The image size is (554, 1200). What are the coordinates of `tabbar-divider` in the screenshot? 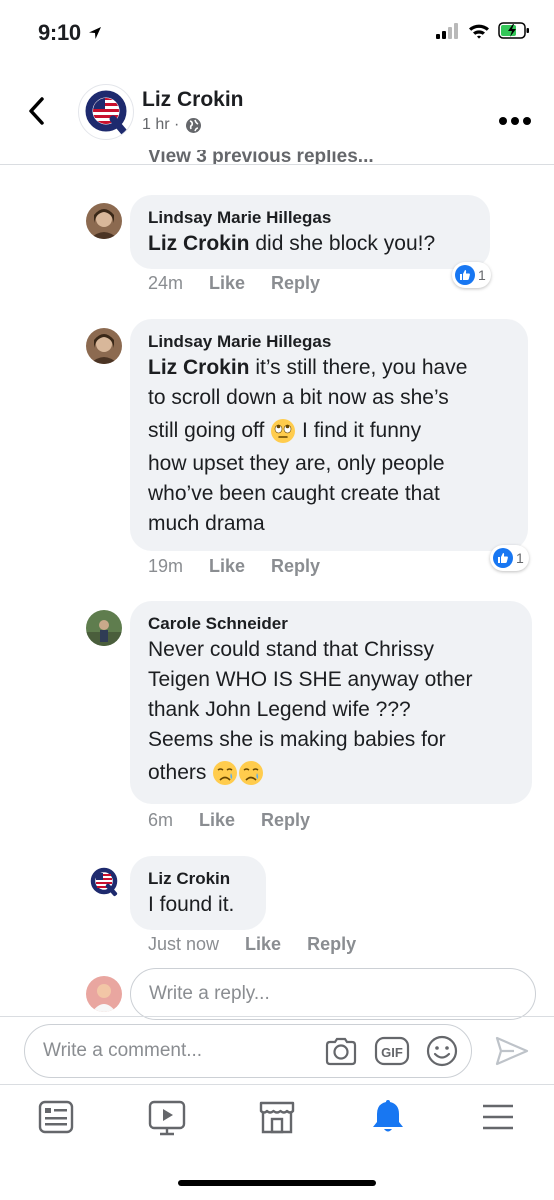 It's located at (277, 1084).